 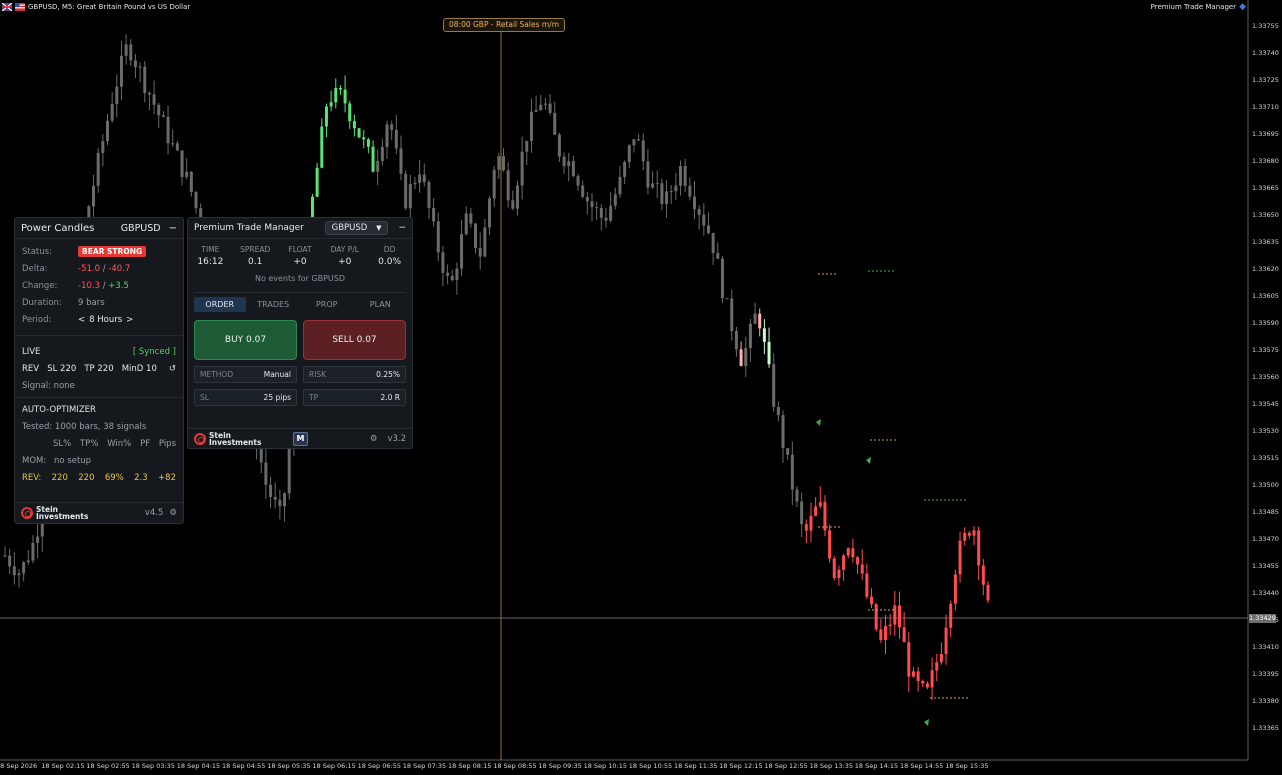 What do you see at coordinates (504, 25) in the screenshot?
I see `event-label: 08:00 GBP - Retail Sales m/m` at bounding box center [504, 25].